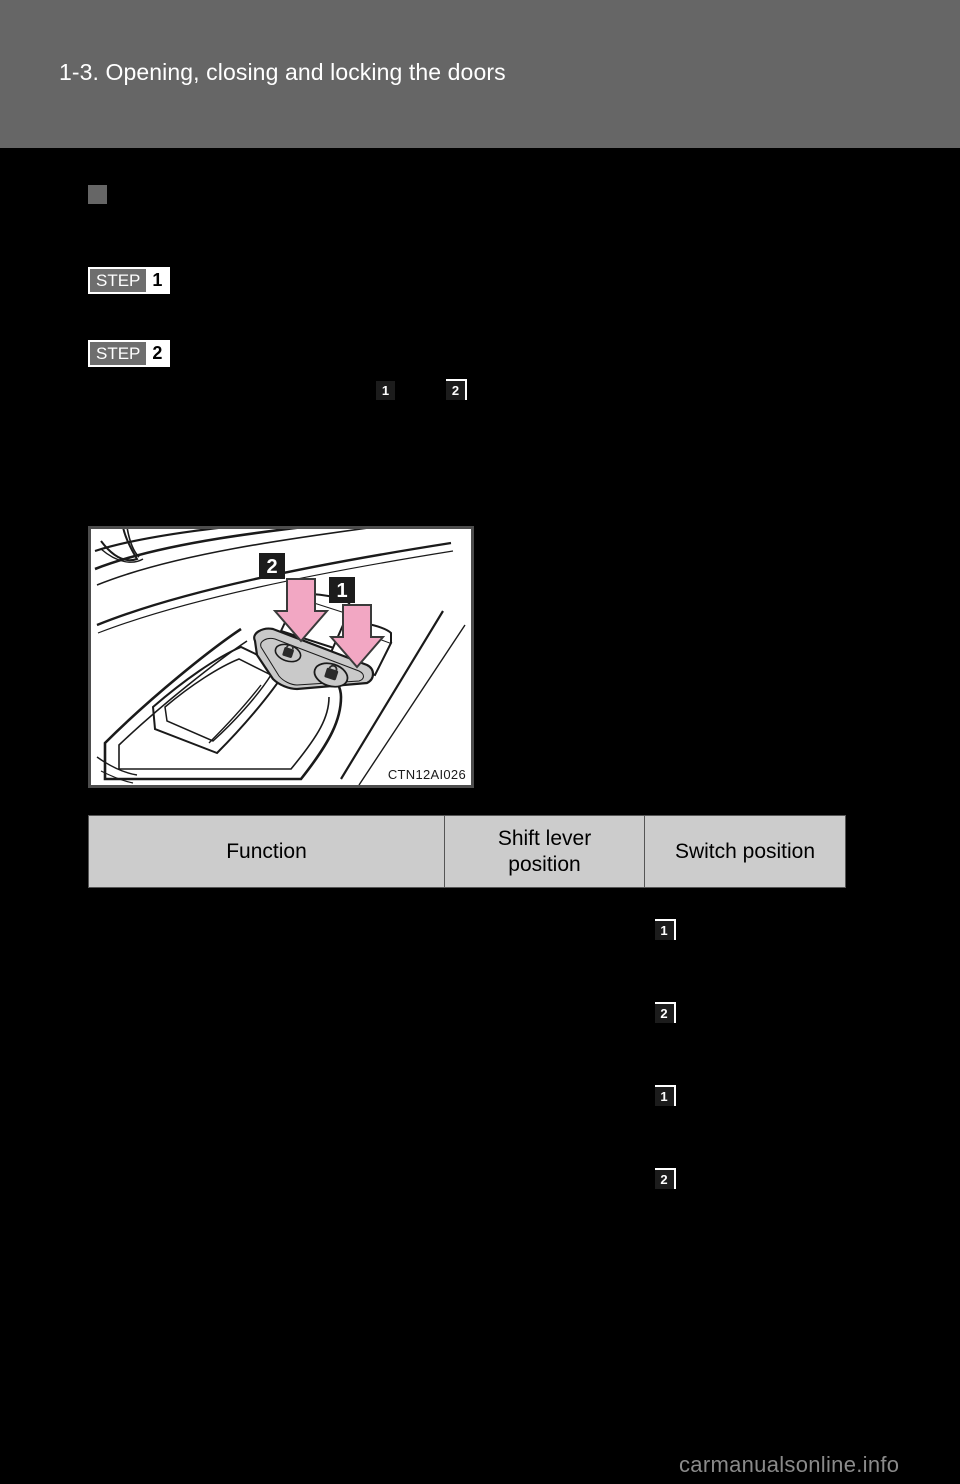  I want to click on inline-callout-badge-1: 1, so click(385, 390).